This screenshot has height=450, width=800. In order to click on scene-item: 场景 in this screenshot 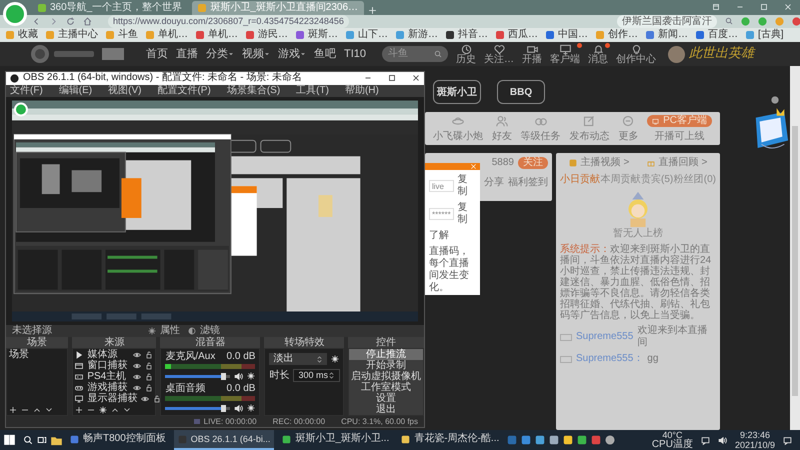, I will do `click(37, 354)`.